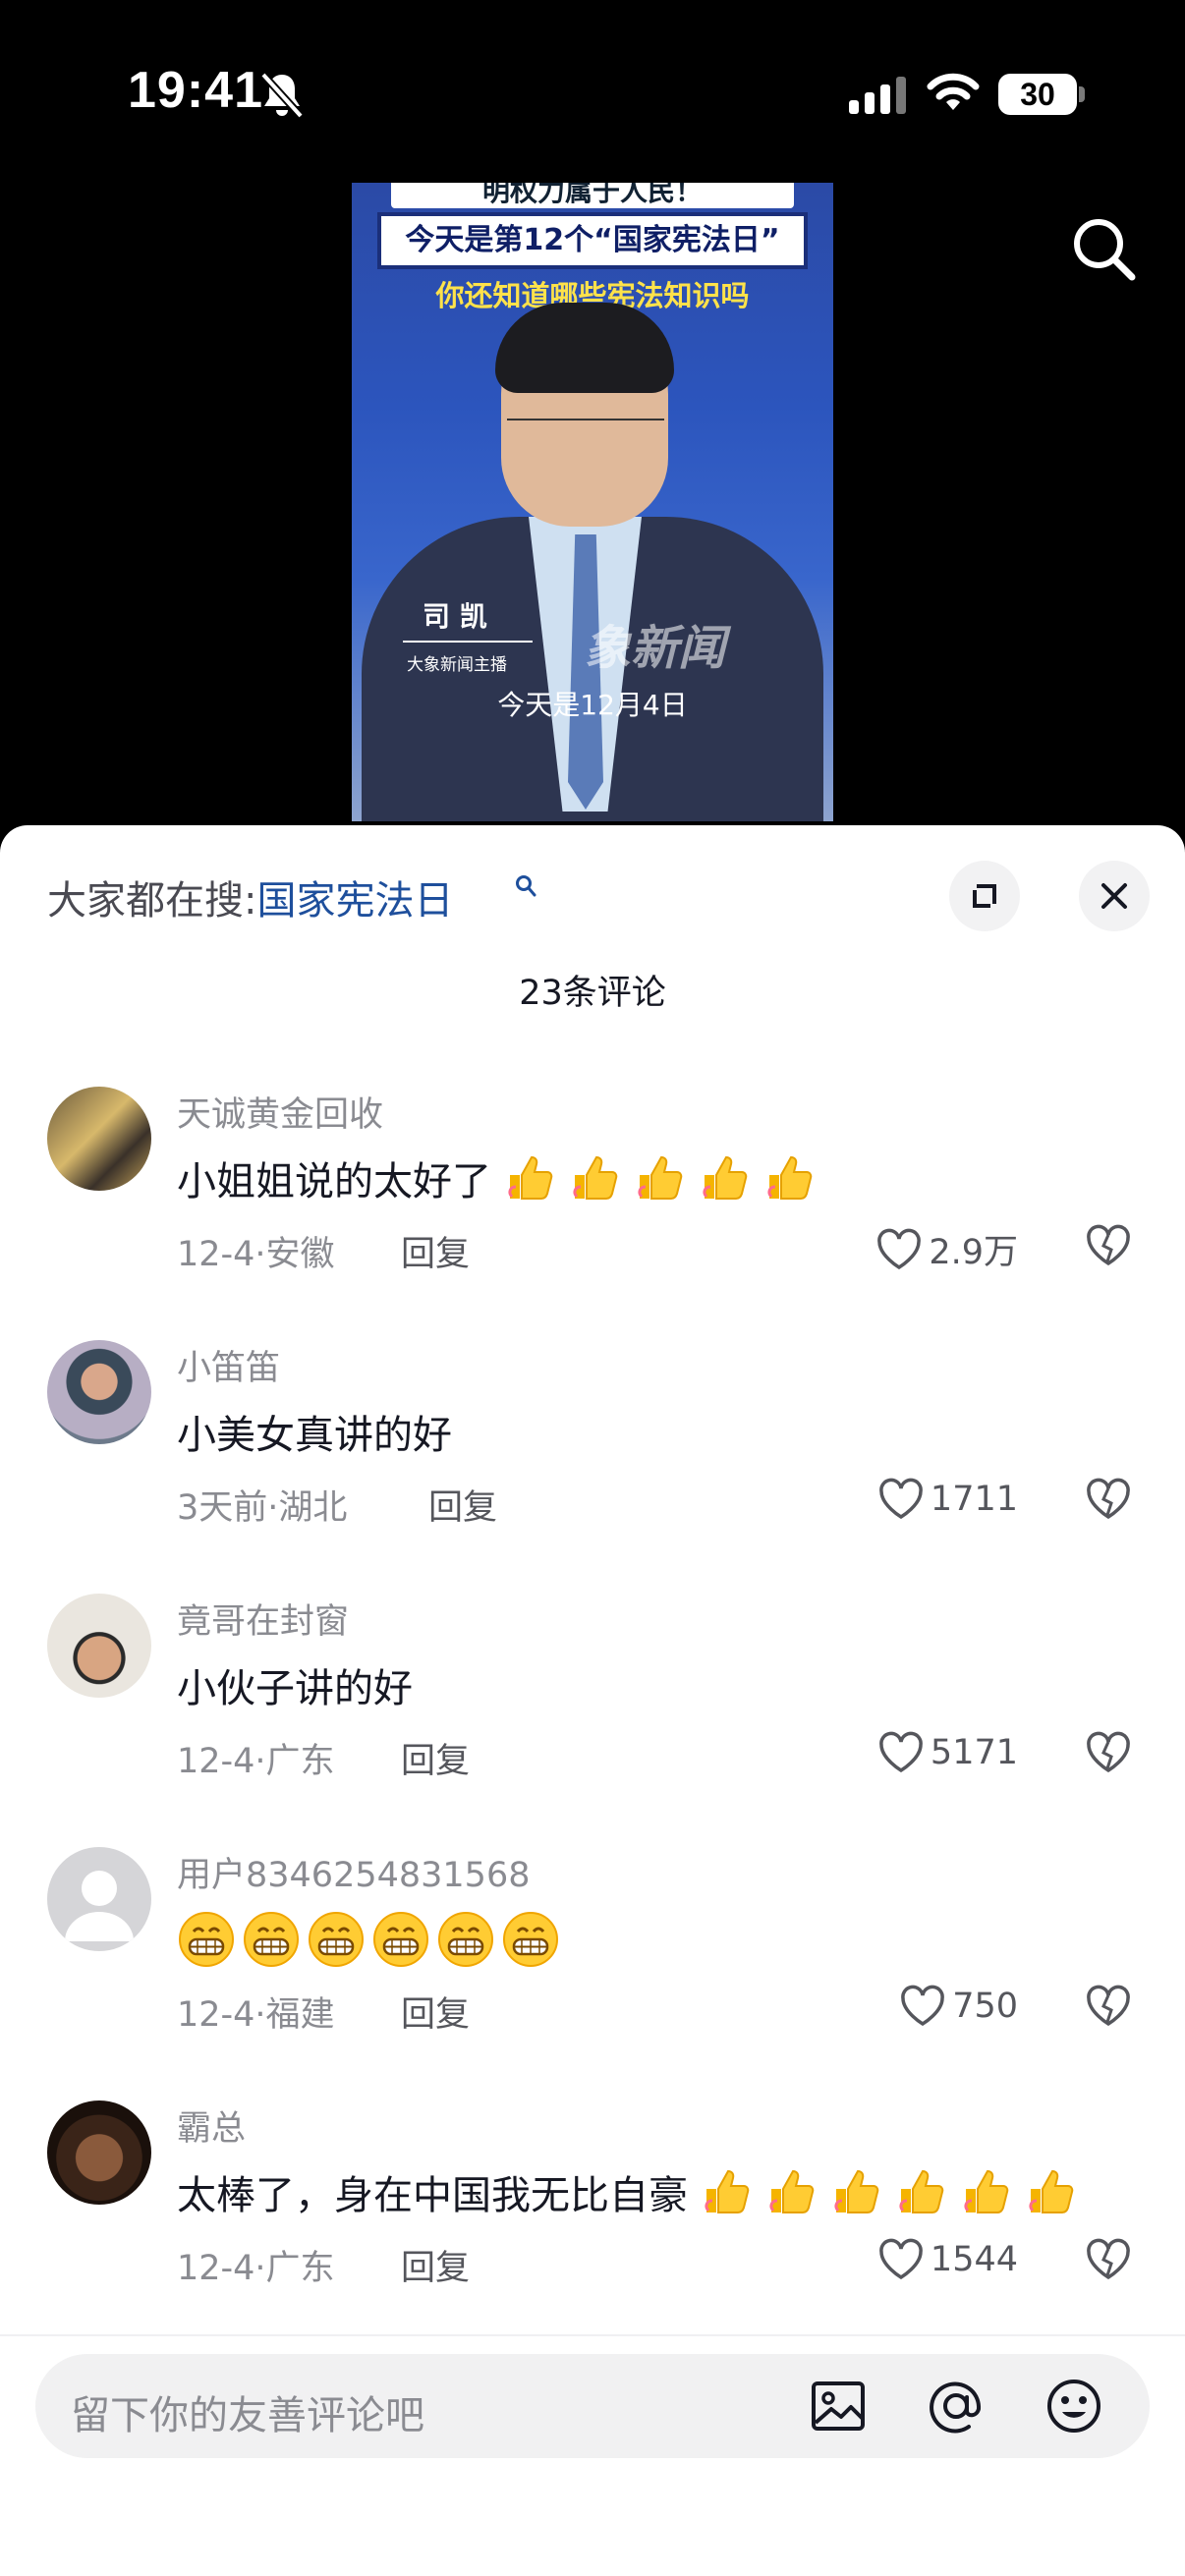 This screenshot has width=1185, height=2576. Describe the element at coordinates (655, 648) in the screenshot. I see `news-logo: 象新闻` at that location.